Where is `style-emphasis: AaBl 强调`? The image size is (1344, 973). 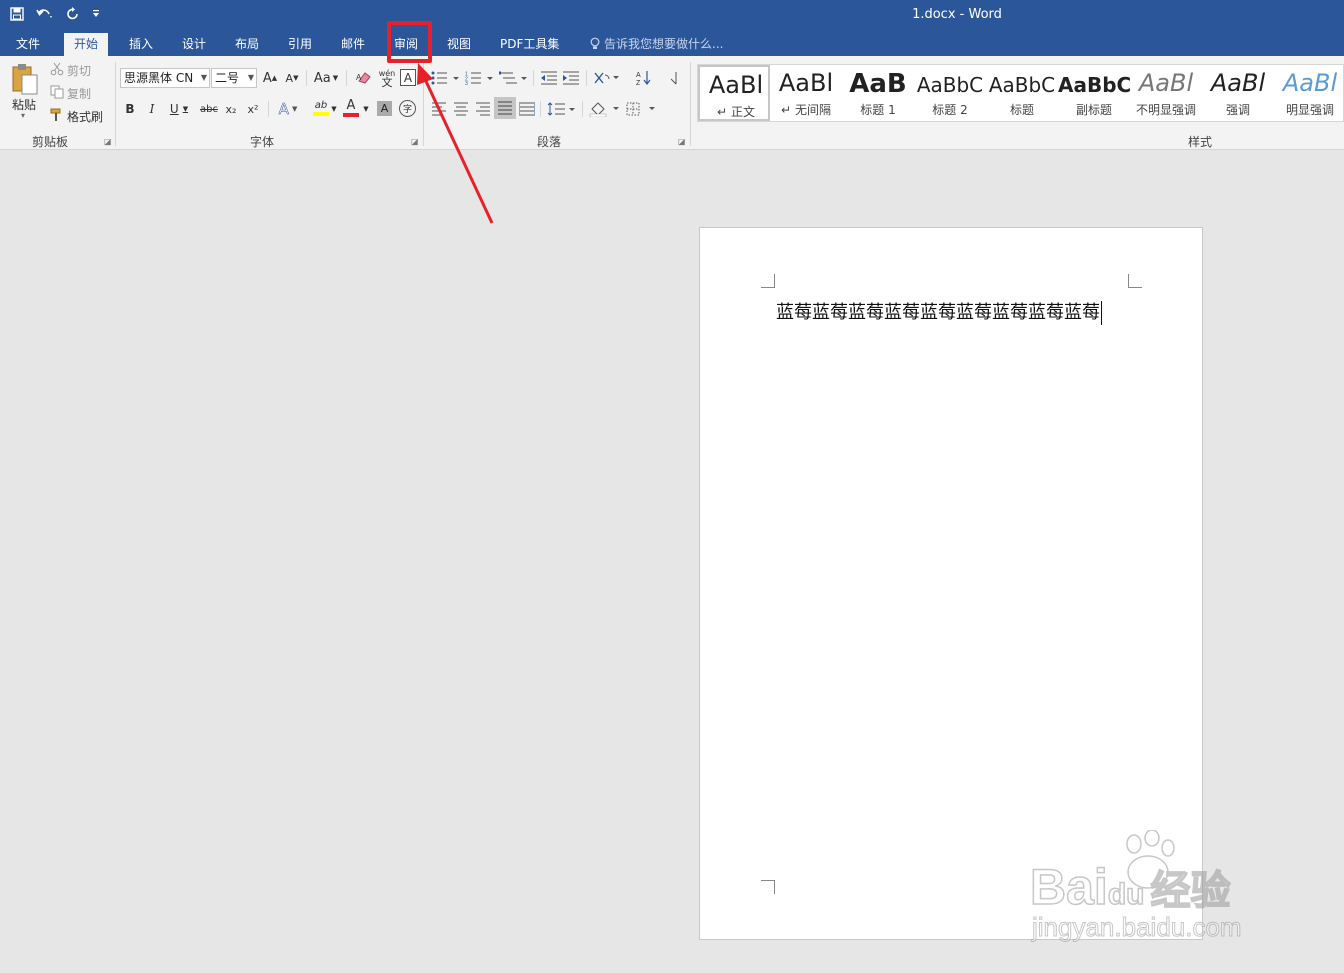 style-emphasis: AaBl 强调 is located at coordinates (1238, 93).